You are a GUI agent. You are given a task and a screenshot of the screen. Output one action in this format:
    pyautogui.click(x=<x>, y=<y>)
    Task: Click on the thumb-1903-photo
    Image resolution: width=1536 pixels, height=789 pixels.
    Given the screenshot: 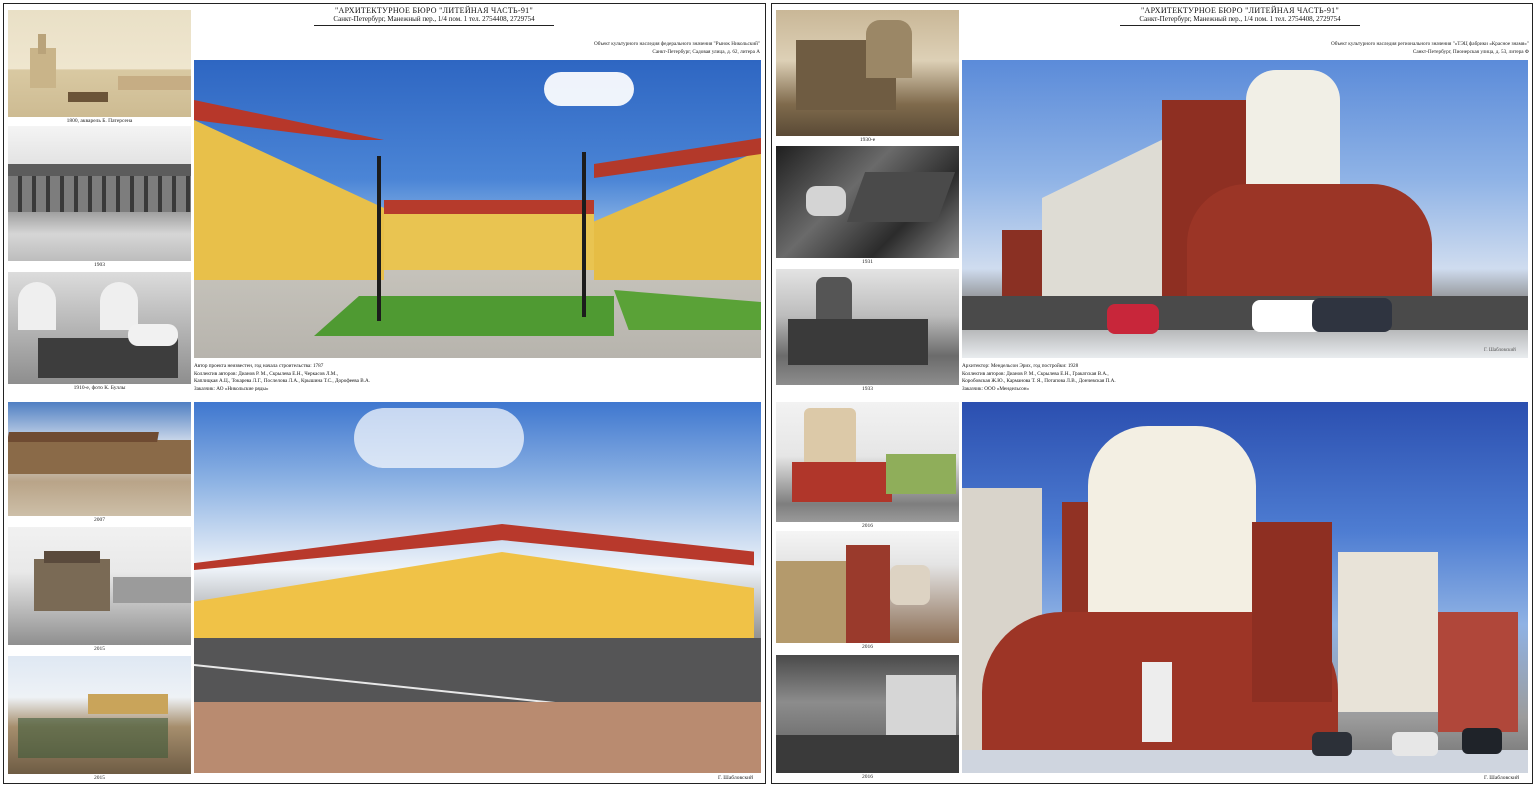 What is the action you would take?
    pyautogui.click(x=99, y=193)
    